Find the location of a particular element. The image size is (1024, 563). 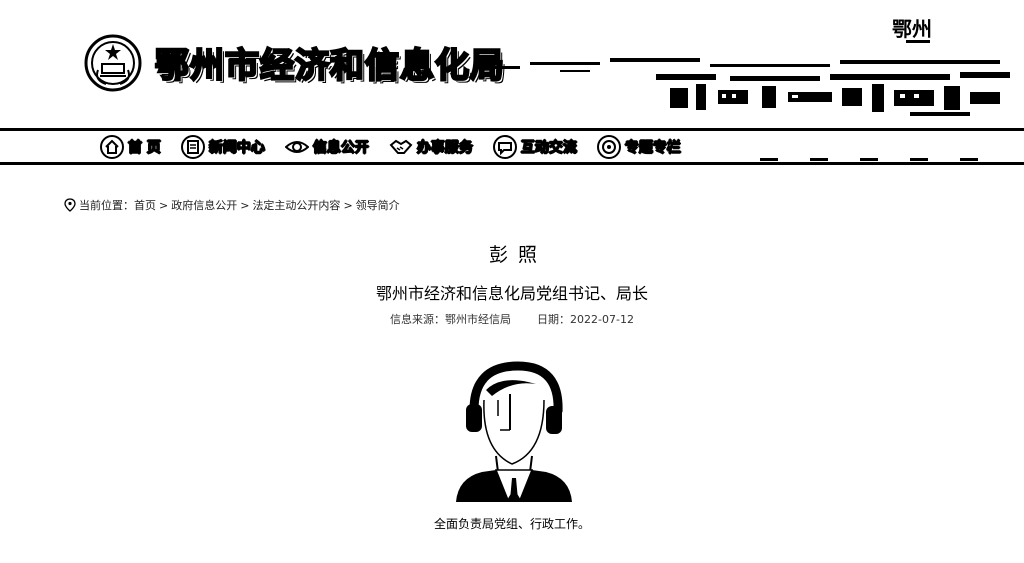

nav-item-info-disclosure: 信息公开 is located at coordinates (326, 147).